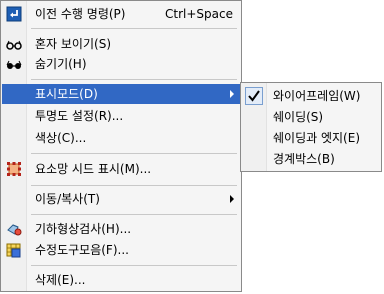 Image resolution: width=384 pixels, height=294 pixels. What do you see at coordinates (14, 229) in the screenshot?
I see `geometry-check-icon` at bounding box center [14, 229].